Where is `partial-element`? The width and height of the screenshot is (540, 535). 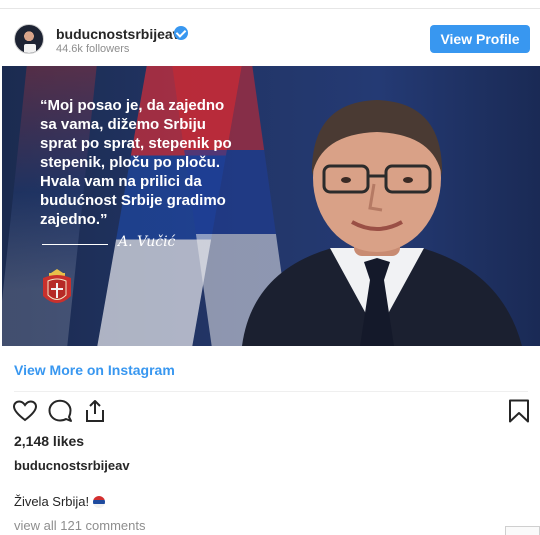 partial-element is located at coordinates (522, 530).